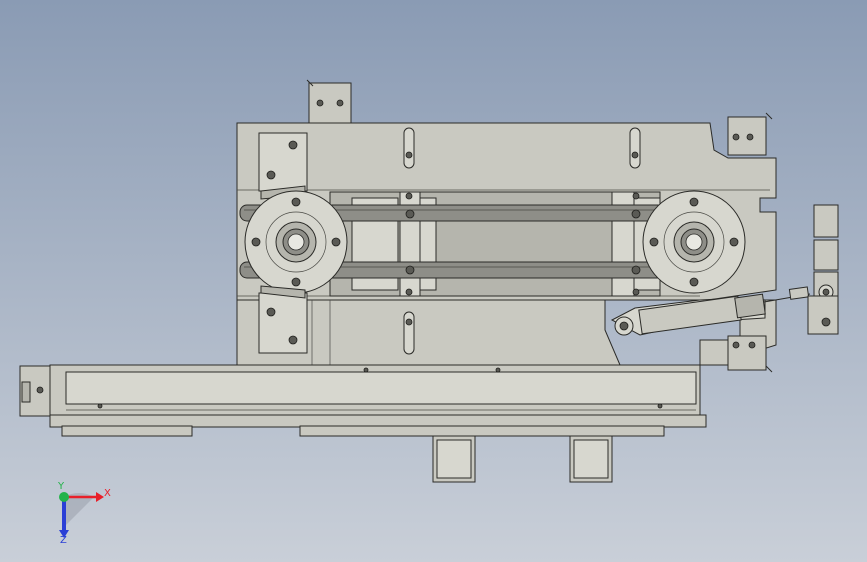 The width and height of the screenshot is (867, 562). What do you see at coordinates (61, 486) in the screenshot?
I see `y-axis-label: Y` at bounding box center [61, 486].